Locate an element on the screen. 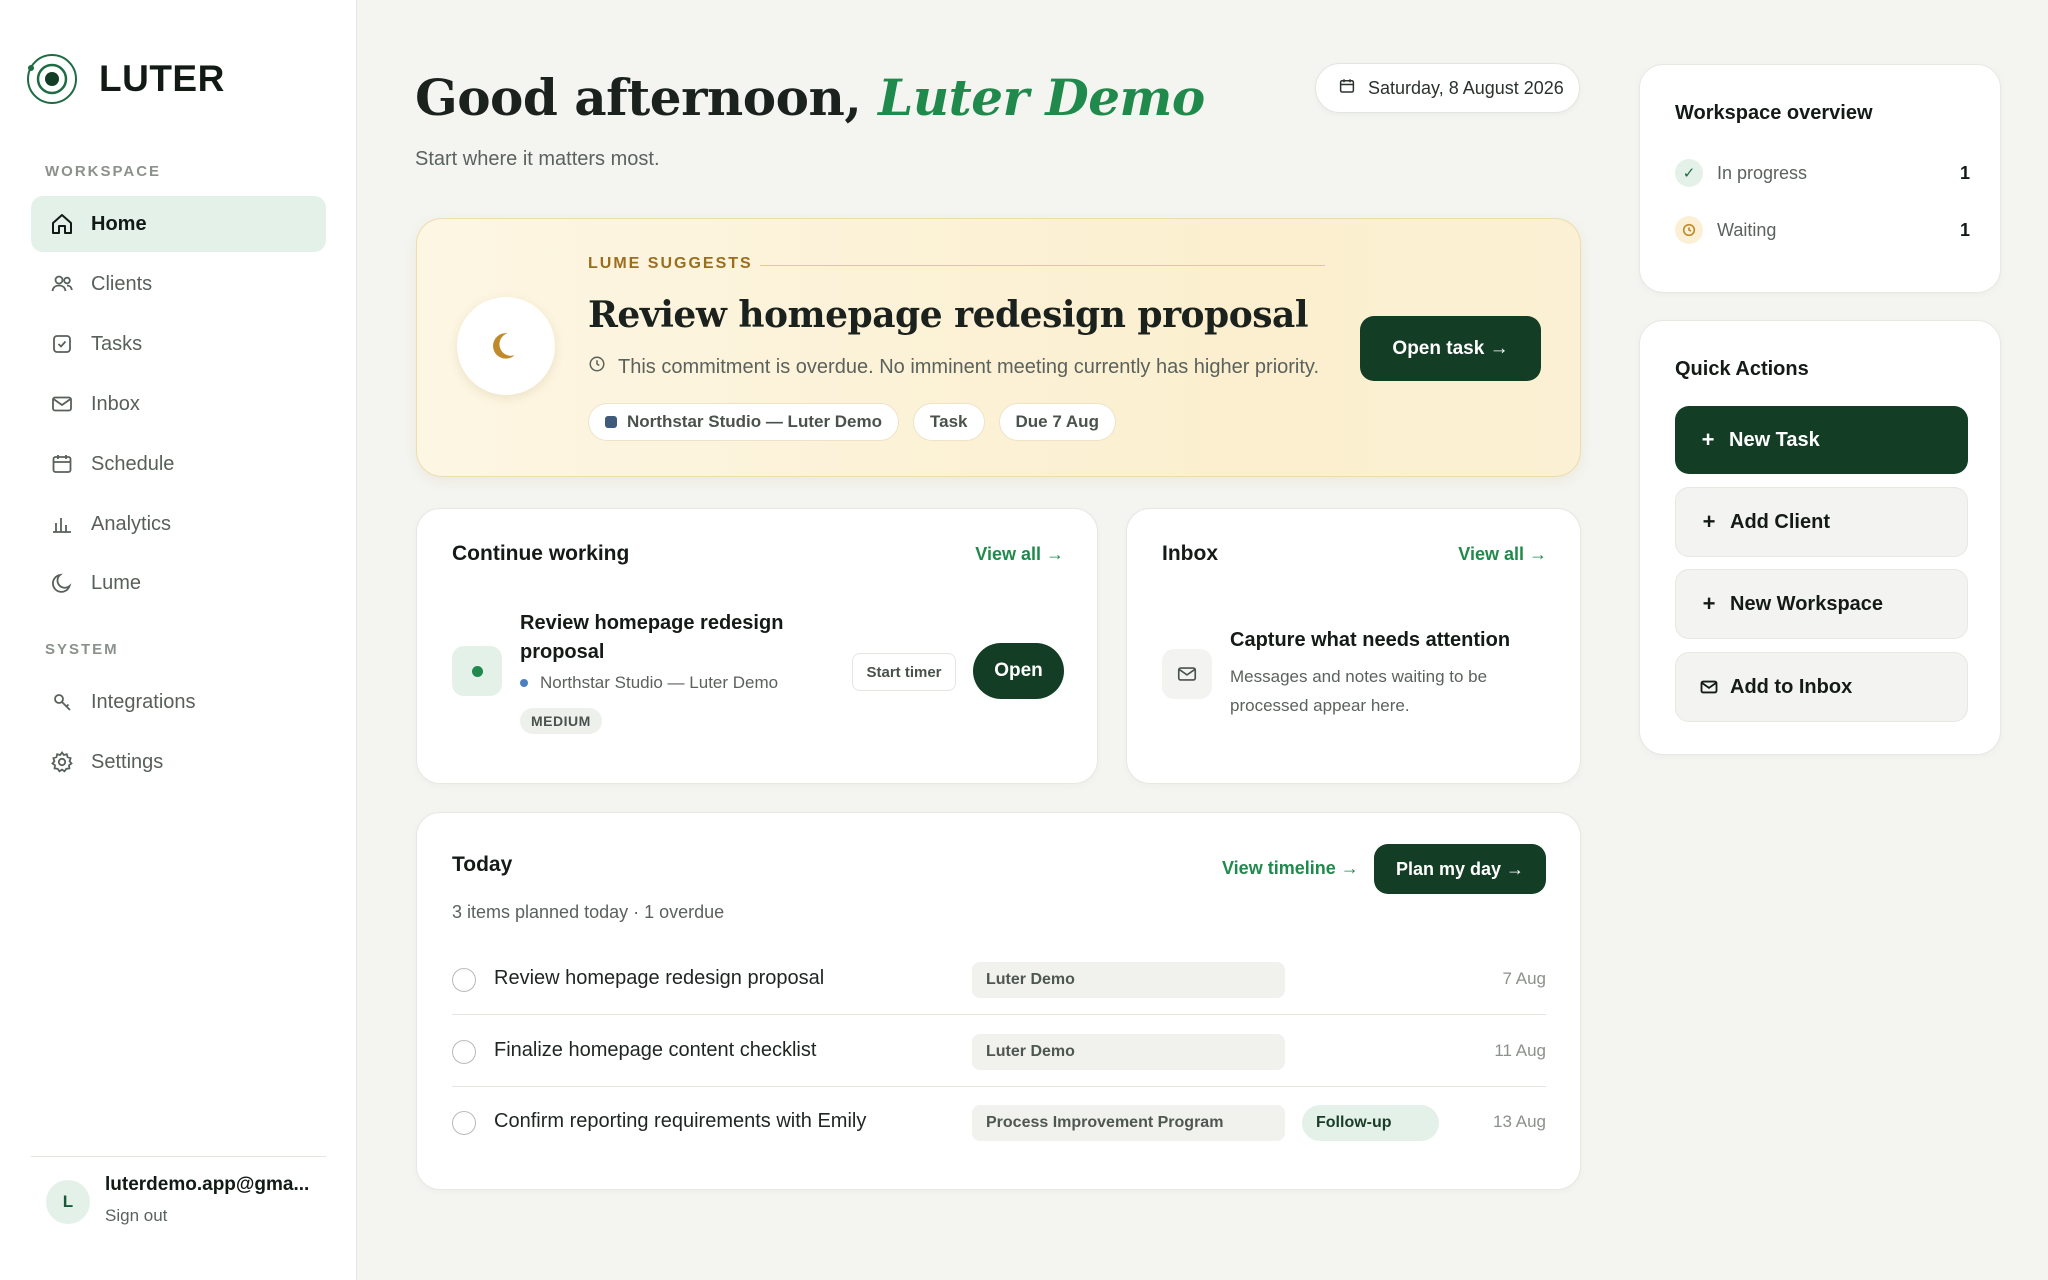  sidebar-item-lume: Lume is located at coordinates (178, 583).